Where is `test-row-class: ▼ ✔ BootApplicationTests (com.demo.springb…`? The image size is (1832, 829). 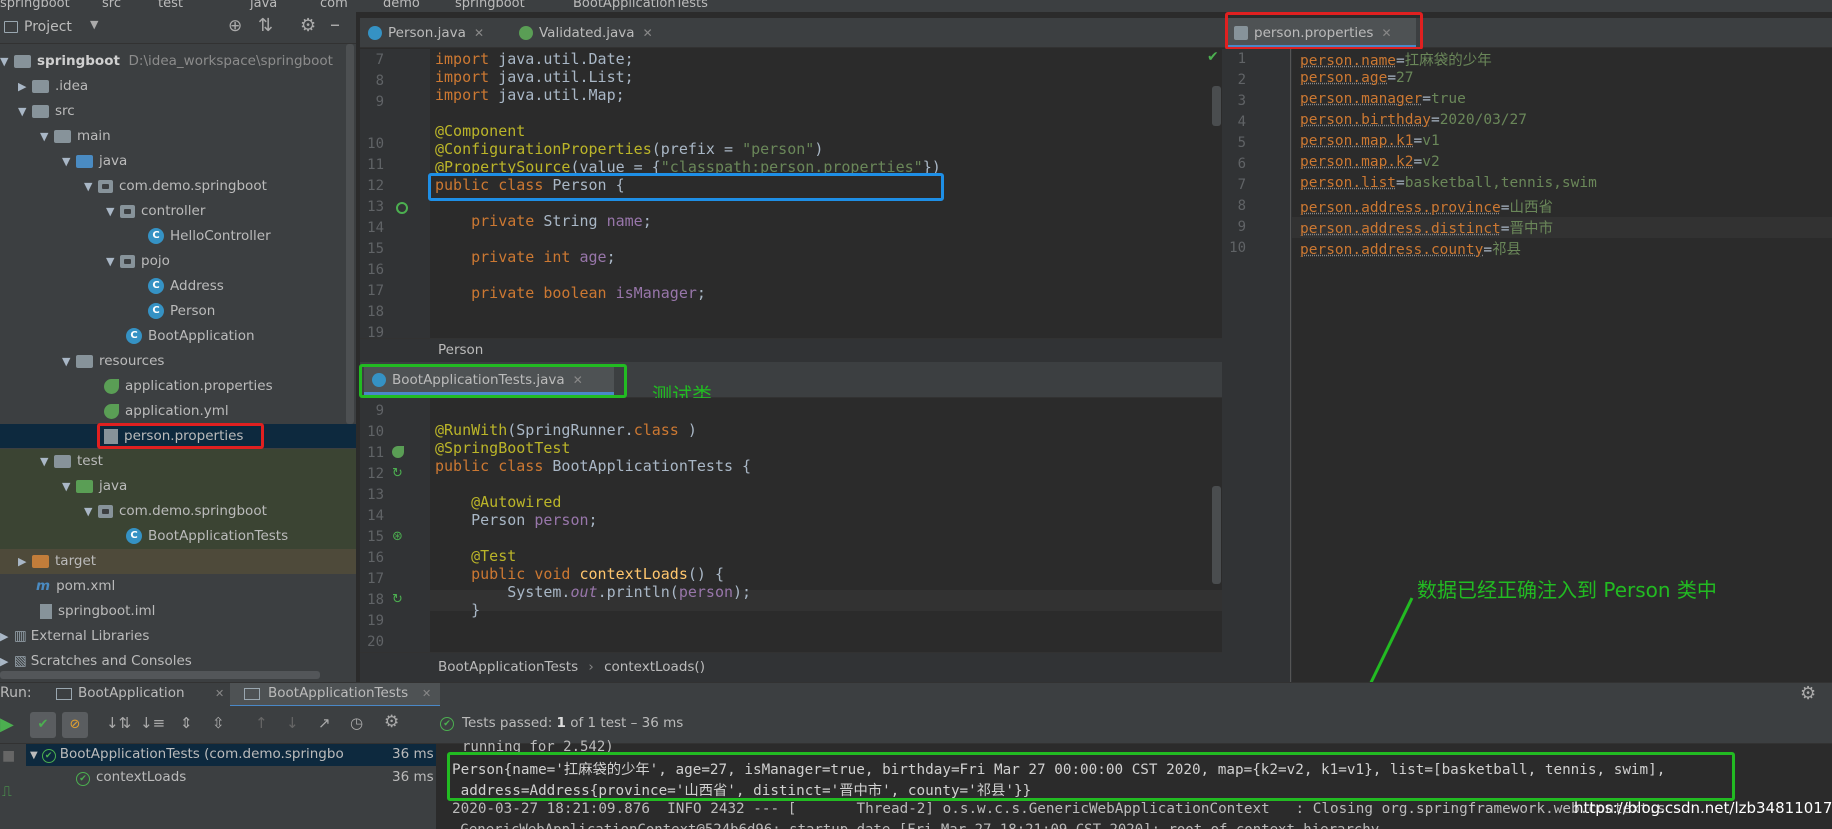 test-row-class: ▼ ✔ BootApplicationTests (com.demo.springb… is located at coordinates (187, 754).